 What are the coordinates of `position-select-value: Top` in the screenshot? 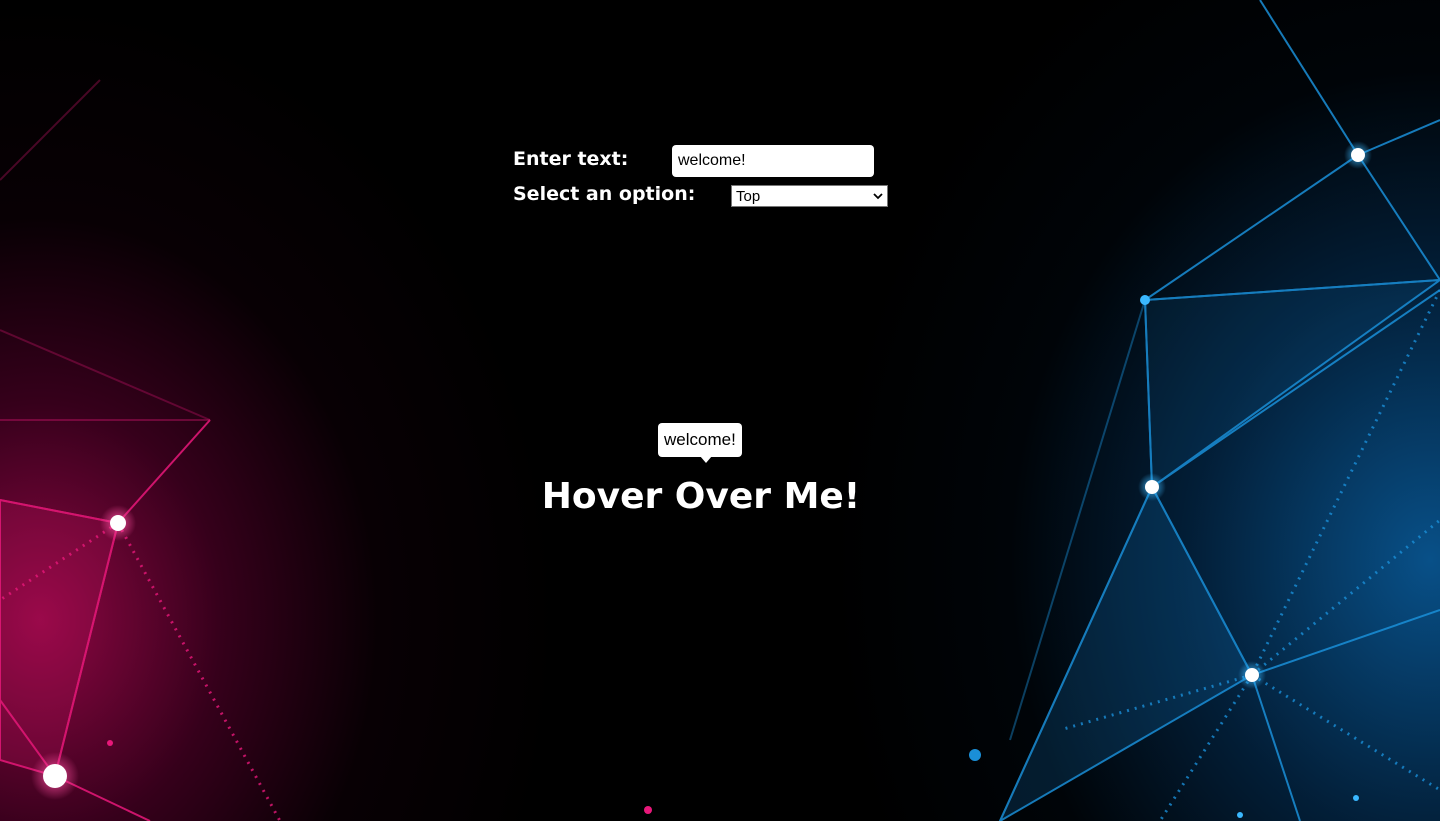 It's located at (748, 196).